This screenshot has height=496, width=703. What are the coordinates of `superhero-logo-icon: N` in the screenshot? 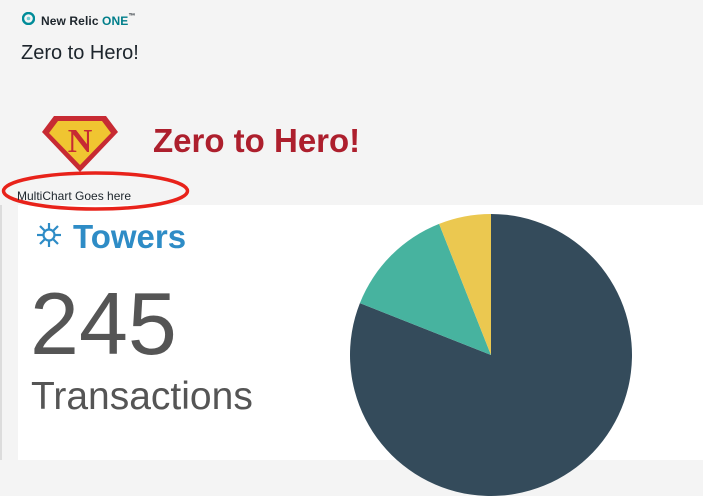 It's located at (80, 144).